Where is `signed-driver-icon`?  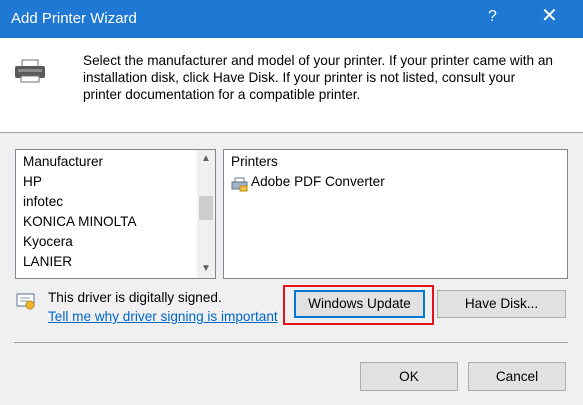 signed-driver-icon is located at coordinates (25, 301).